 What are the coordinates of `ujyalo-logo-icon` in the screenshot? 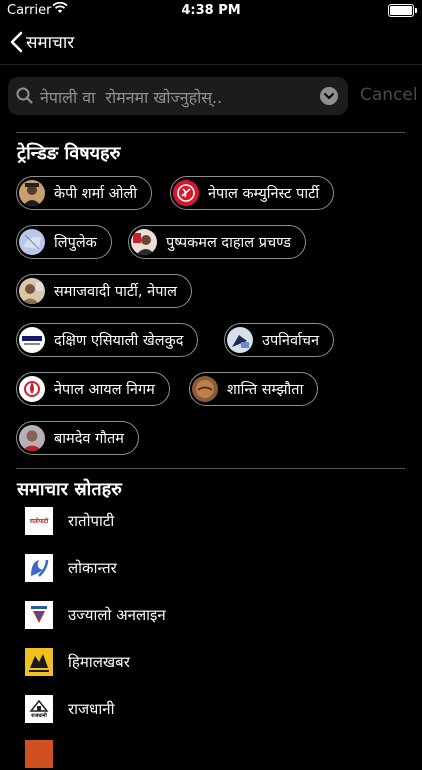 It's located at (39, 615).